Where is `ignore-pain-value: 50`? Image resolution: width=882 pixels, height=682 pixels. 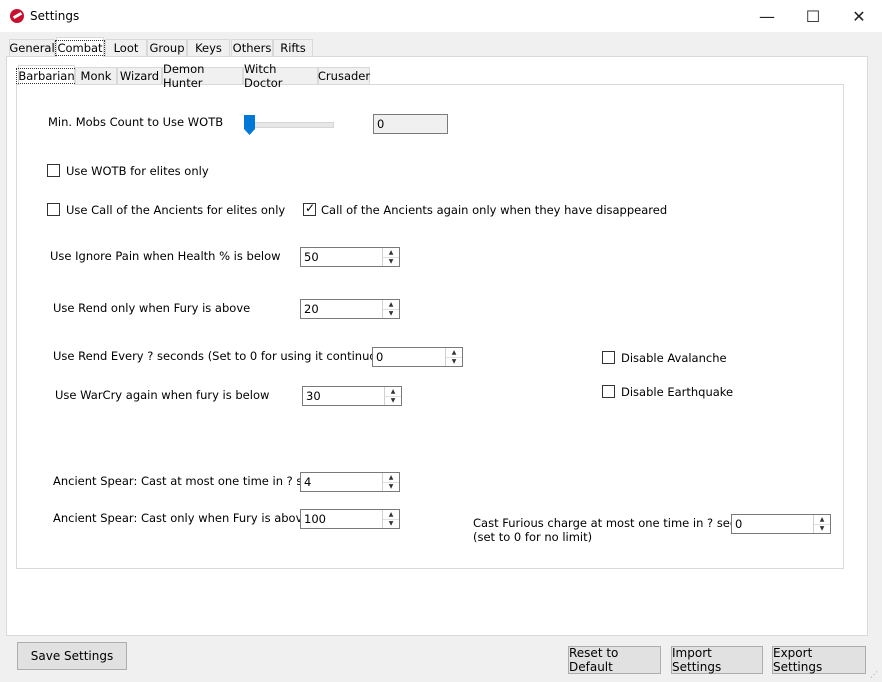 ignore-pain-value: 50 is located at coordinates (311, 257).